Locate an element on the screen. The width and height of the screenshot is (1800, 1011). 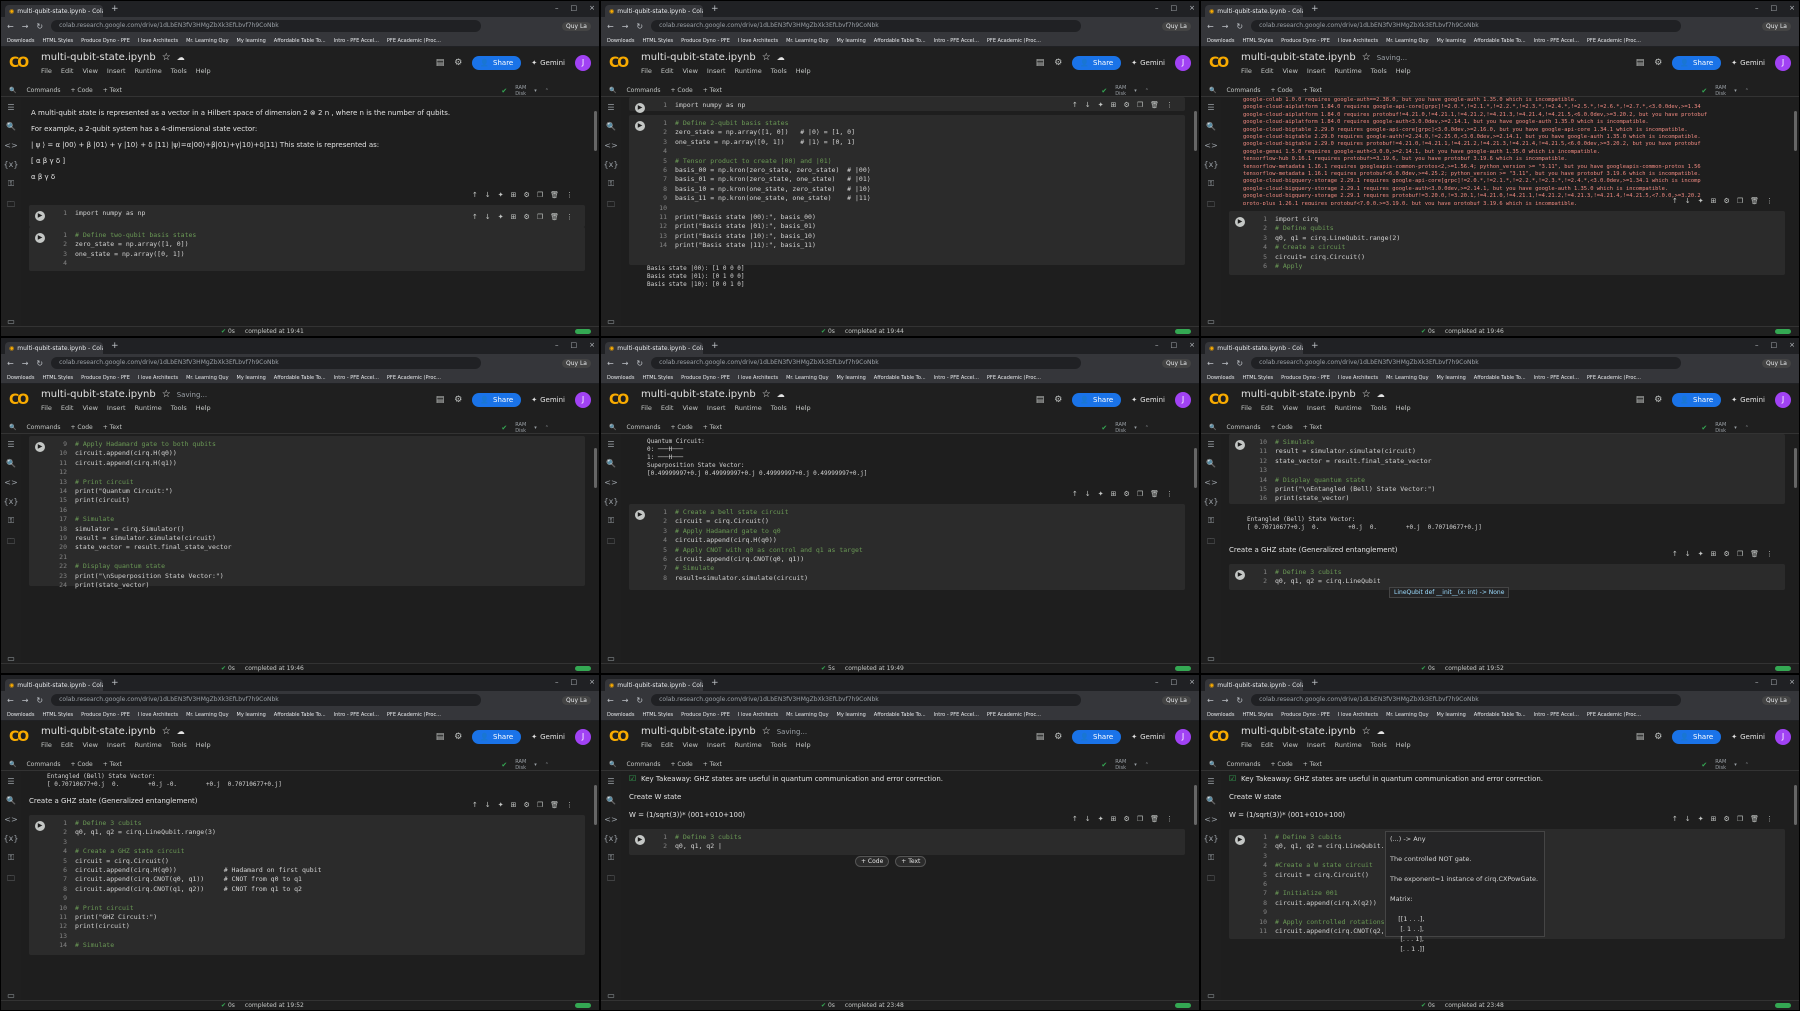
back-icon: ← is located at coordinates (1210, 363).